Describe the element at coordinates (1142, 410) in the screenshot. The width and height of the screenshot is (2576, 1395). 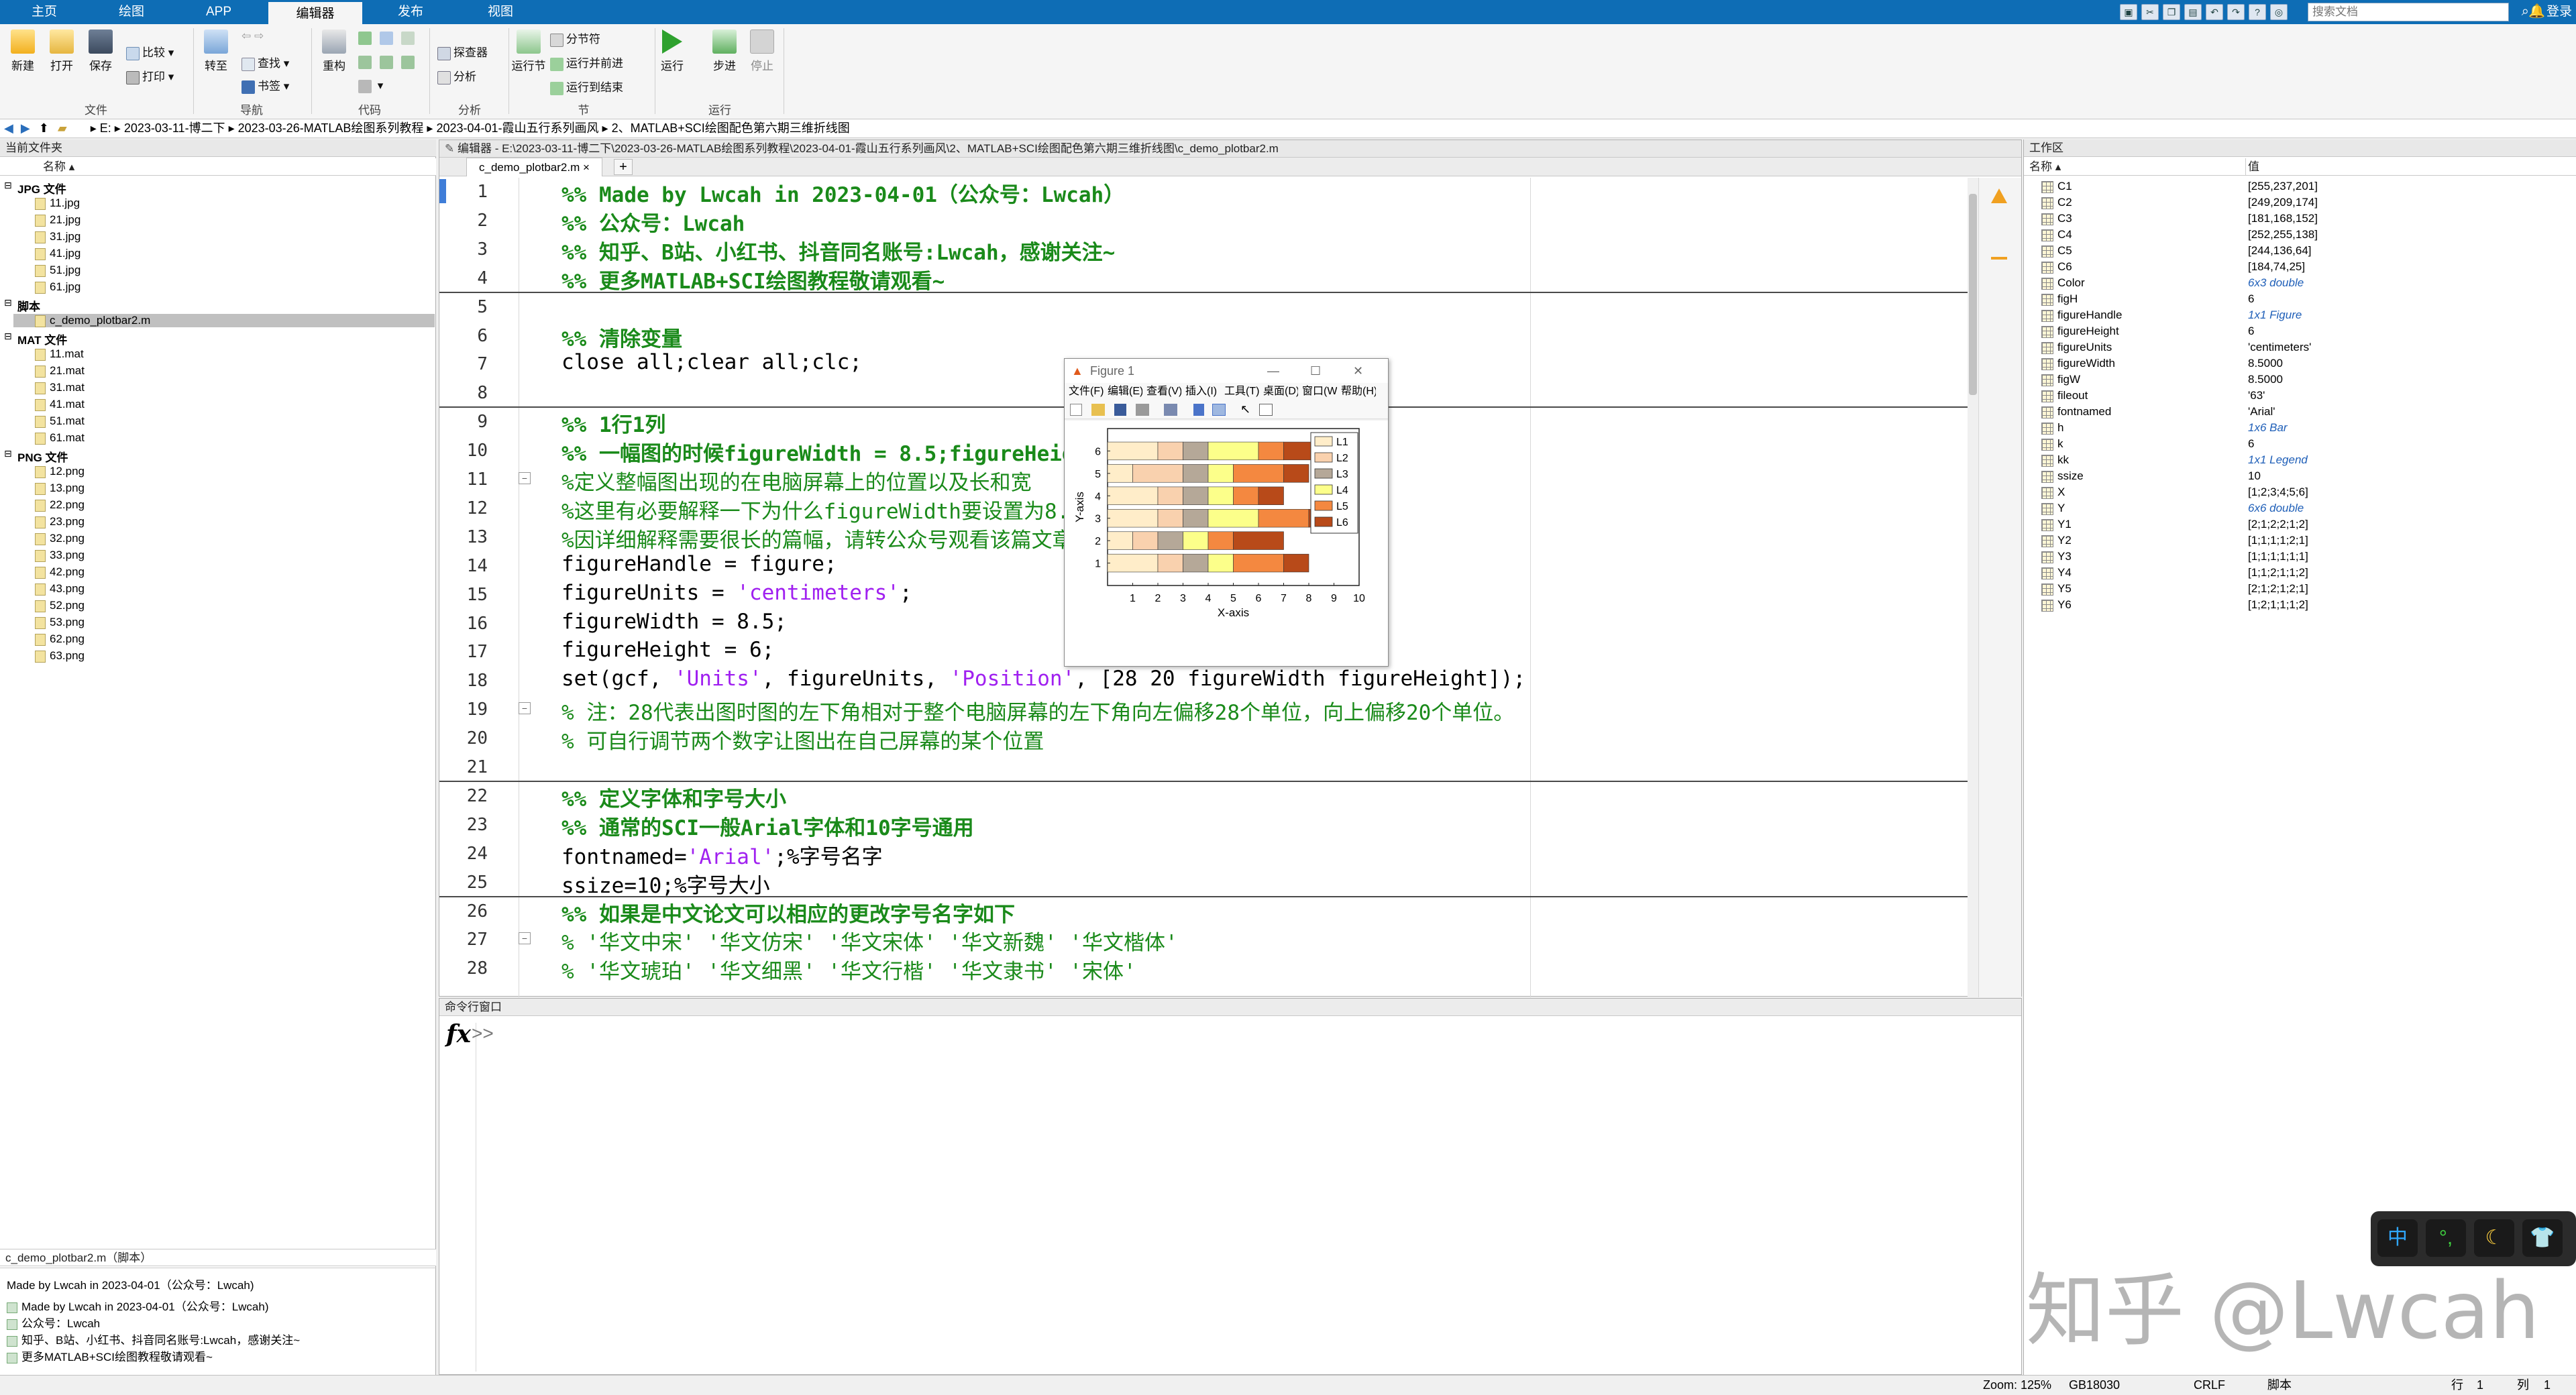
I see `print-figure-icon` at that location.